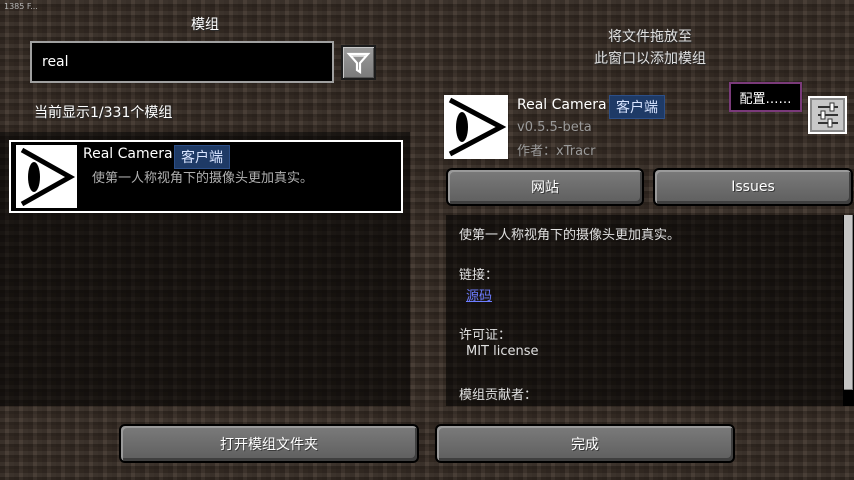 Image resolution: width=854 pixels, height=480 pixels. What do you see at coordinates (650, 48) in the screenshot?
I see `drop-hint: 将文件拖放至 此窗口以添加模组` at bounding box center [650, 48].